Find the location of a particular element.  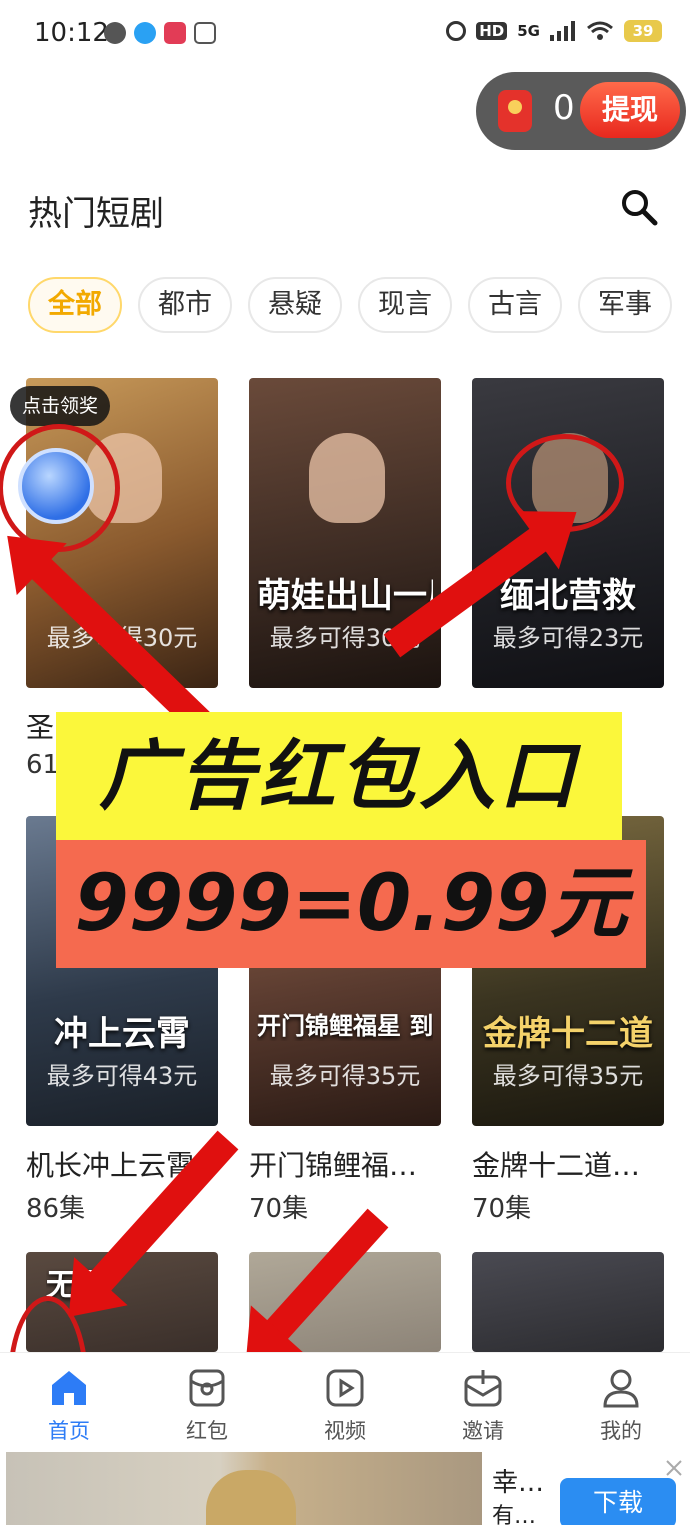

tab-red-packet: 红包 is located at coordinates (207, 1403).